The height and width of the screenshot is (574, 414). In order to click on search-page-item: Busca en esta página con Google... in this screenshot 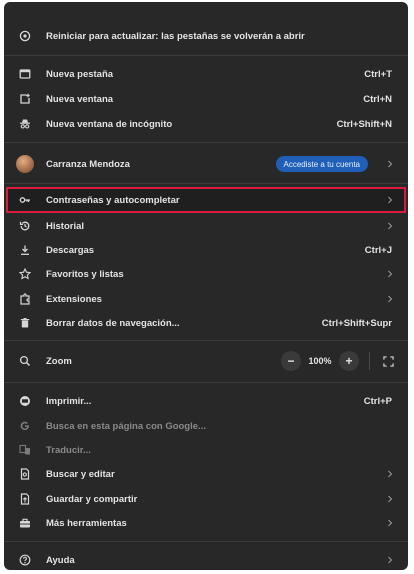, I will do `click(206, 426)`.